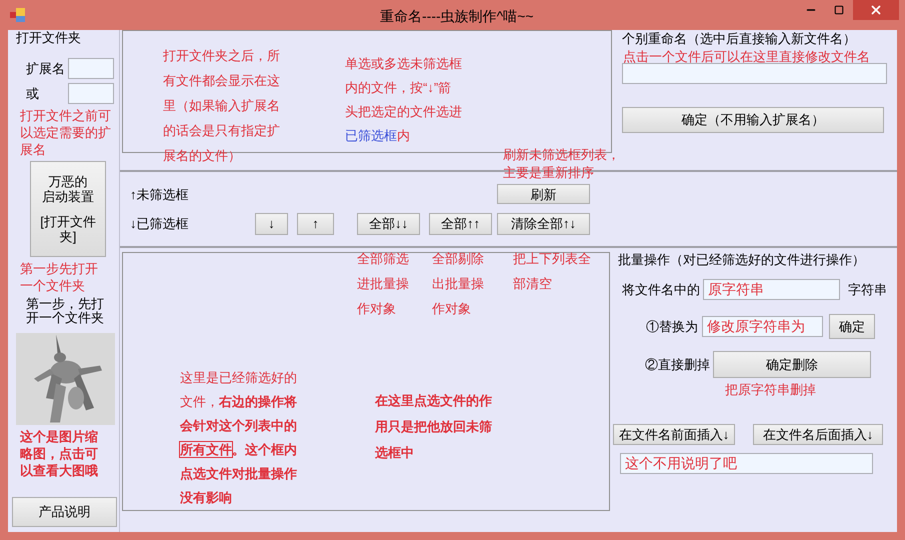 This screenshot has height=540, width=905. Describe the element at coordinates (160, 195) in the screenshot. I see `unfiltered-label: ↑未筛选框` at that location.